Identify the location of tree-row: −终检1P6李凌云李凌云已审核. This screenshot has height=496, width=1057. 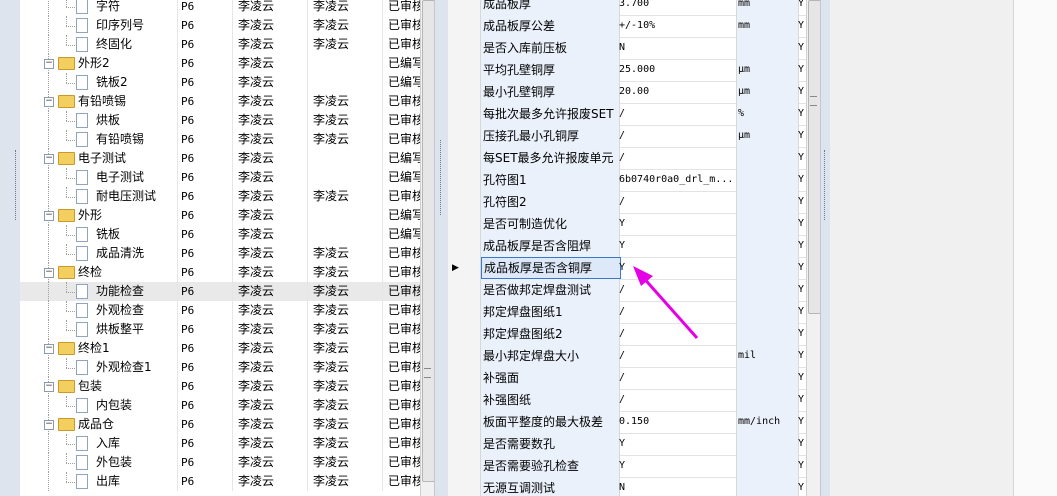
(220, 348).